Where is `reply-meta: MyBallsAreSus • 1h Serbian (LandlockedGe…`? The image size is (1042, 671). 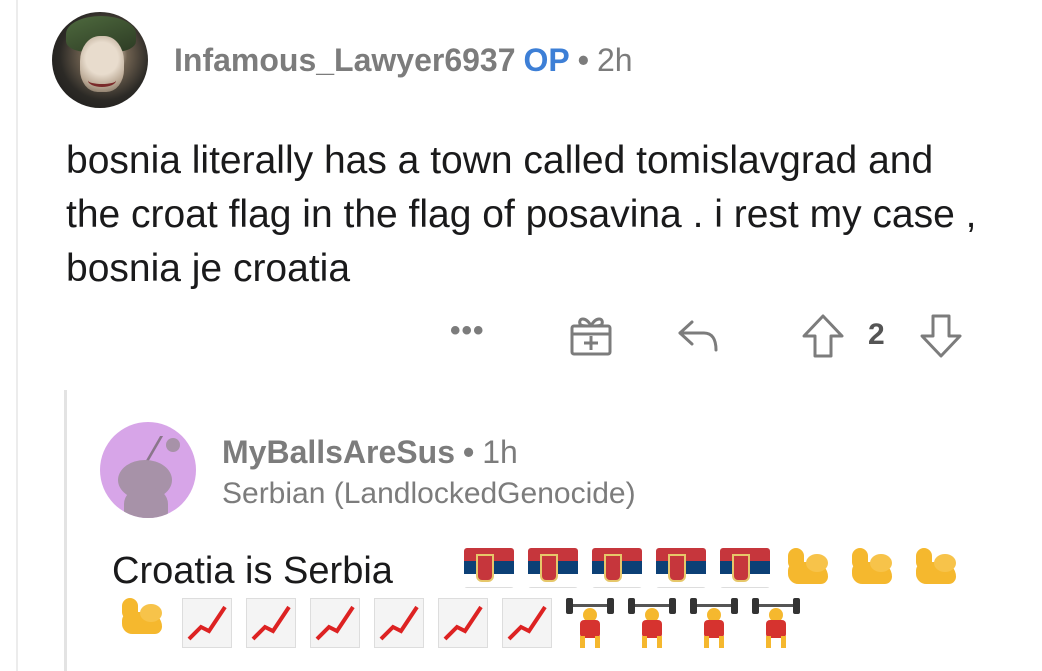 reply-meta: MyBallsAreSus • 1h Serbian (LandlockedGe… is located at coordinates (429, 472).